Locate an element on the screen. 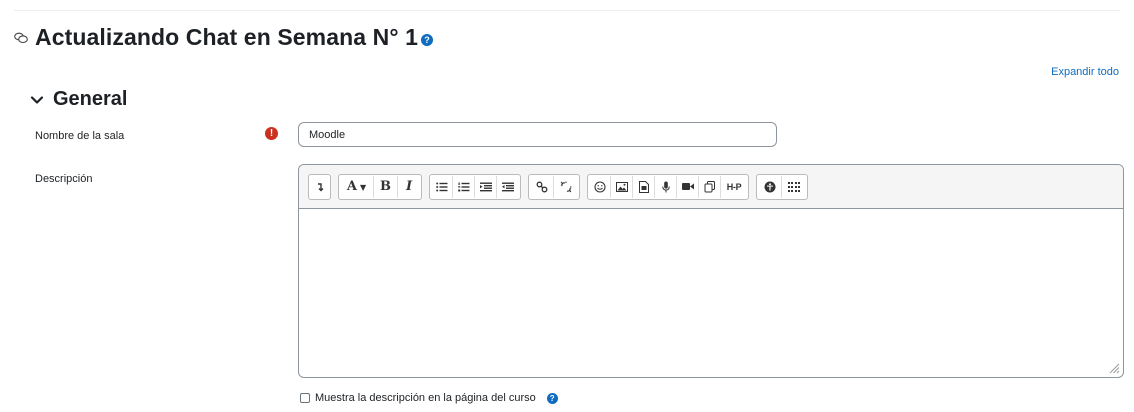 This screenshot has width=1134, height=412. unordered-list-icon is located at coordinates (442, 186).